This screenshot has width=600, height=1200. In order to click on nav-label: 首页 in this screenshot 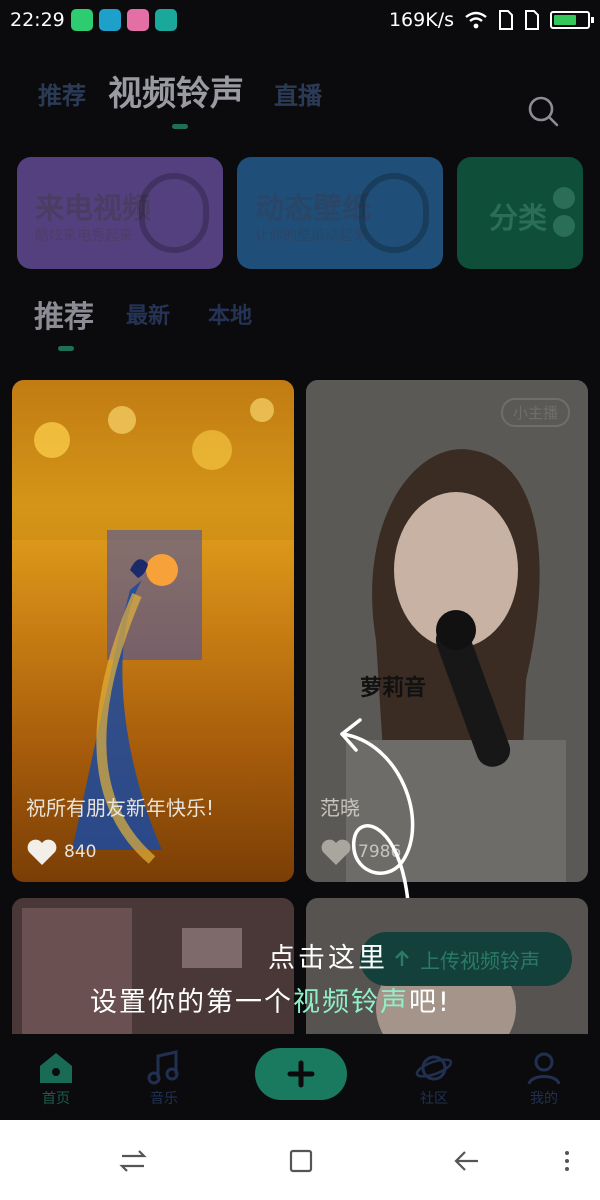, I will do `click(56, 1099)`.